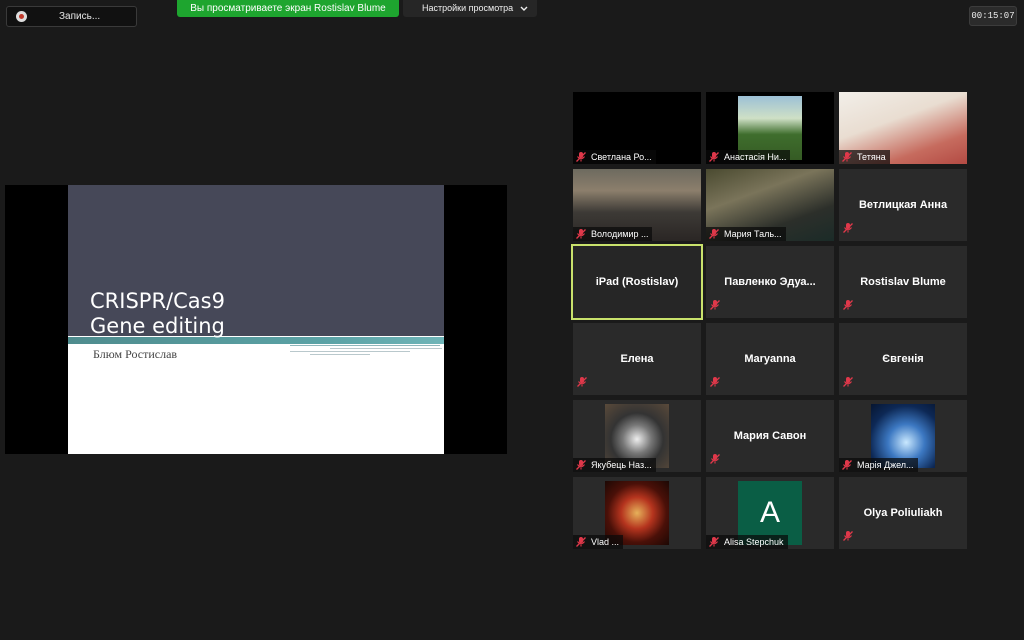 This screenshot has height=640, width=1024. I want to click on participant-name: Тетяна, so click(871, 157).